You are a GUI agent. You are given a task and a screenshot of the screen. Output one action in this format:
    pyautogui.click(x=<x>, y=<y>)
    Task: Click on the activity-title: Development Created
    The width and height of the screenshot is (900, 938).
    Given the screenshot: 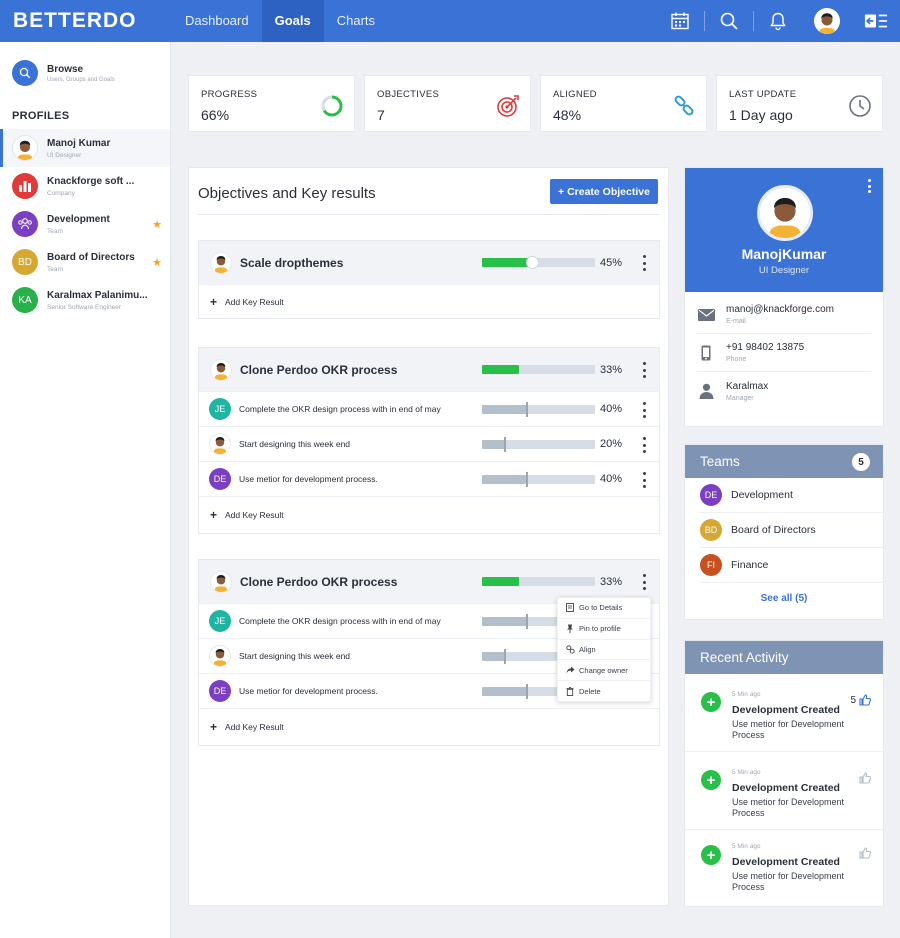 What is the action you would take?
    pyautogui.click(x=786, y=788)
    